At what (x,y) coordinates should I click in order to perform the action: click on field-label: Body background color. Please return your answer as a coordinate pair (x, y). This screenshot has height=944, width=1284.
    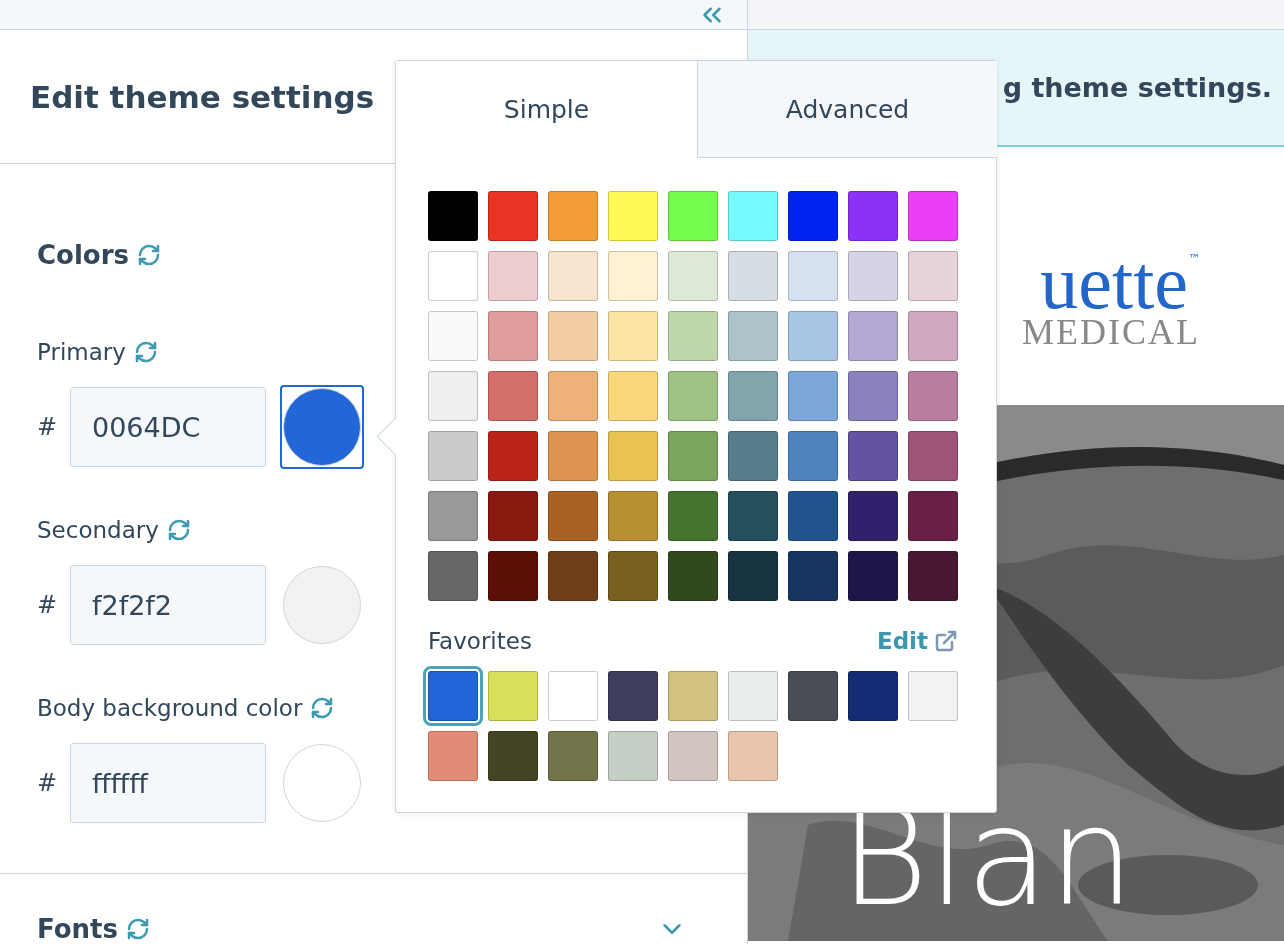
    Looking at the image, I should click on (170, 708).